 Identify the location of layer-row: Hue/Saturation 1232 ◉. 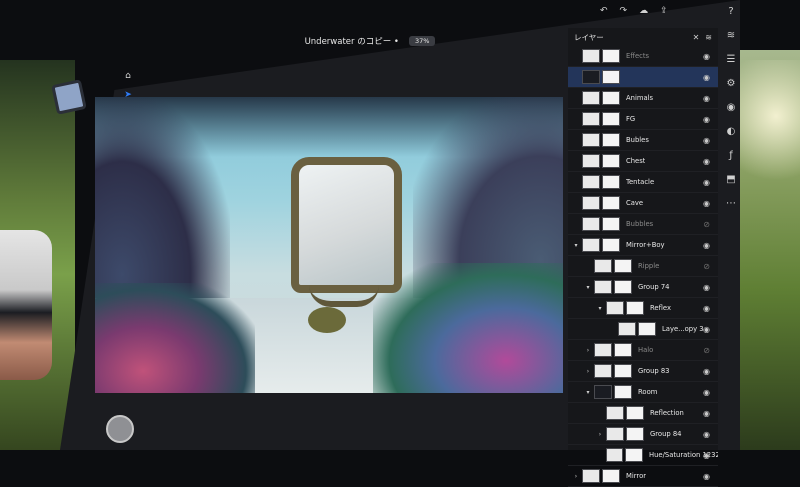
(643, 455).